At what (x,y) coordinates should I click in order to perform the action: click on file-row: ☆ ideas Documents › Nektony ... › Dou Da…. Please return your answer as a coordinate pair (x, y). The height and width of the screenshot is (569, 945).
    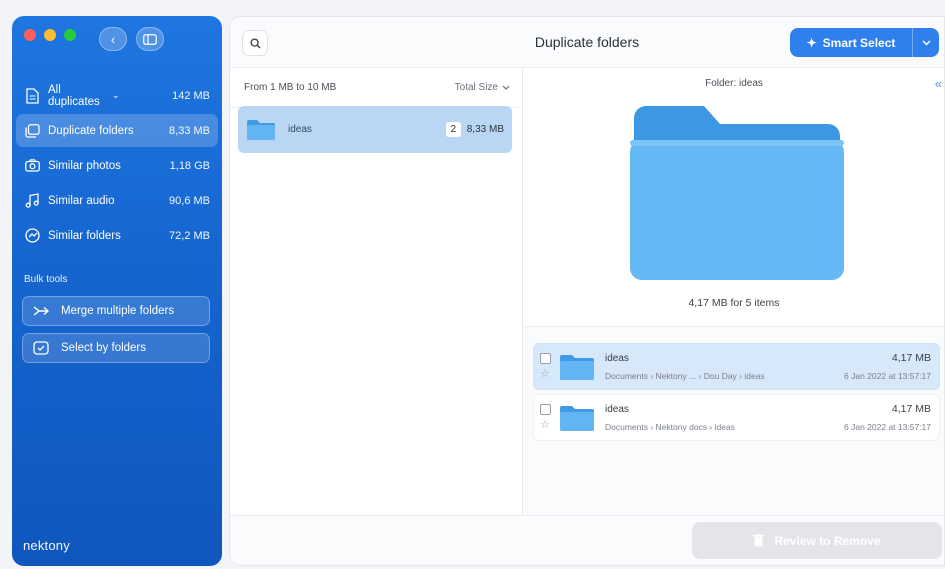
    Looking at the image, I should click on (736, 366).